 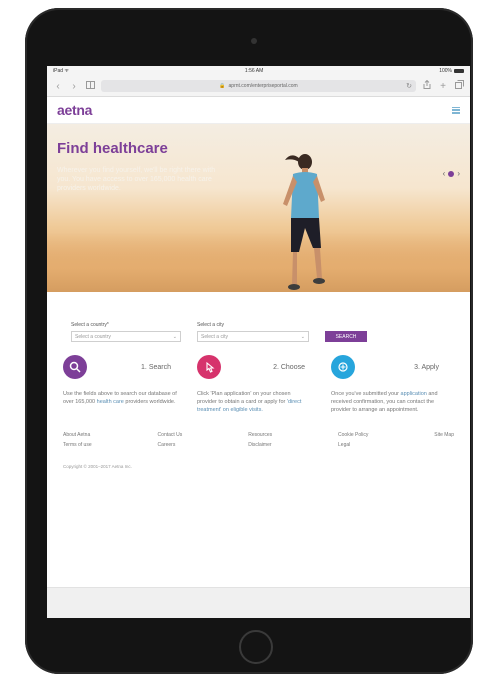 What do you see at coordinates (77, 445) in the screenshot?
I see `footer-link-terms: Terms of use` at bounding box center [77, 445].